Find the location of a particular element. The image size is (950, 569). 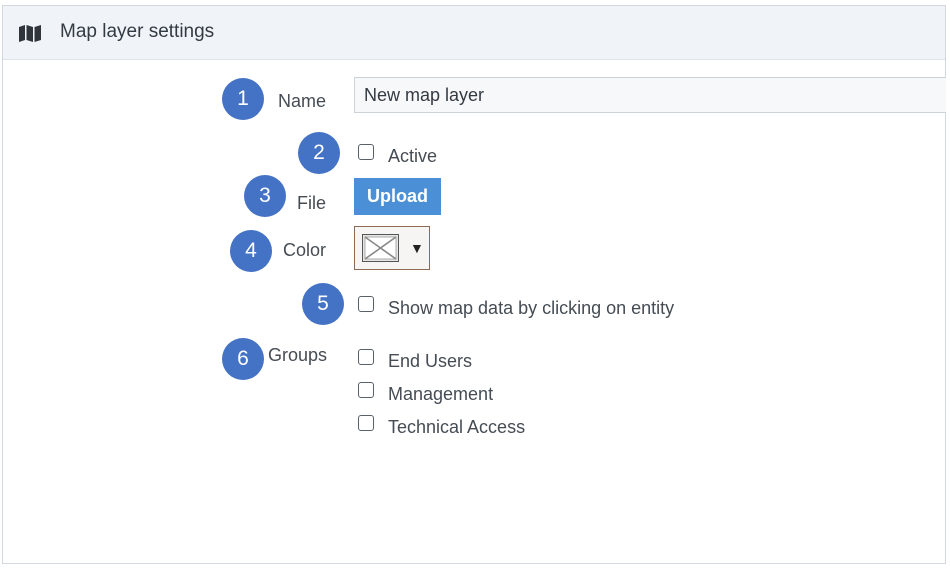

panel-header: Map layer settings is located at coordinates (474, 33).